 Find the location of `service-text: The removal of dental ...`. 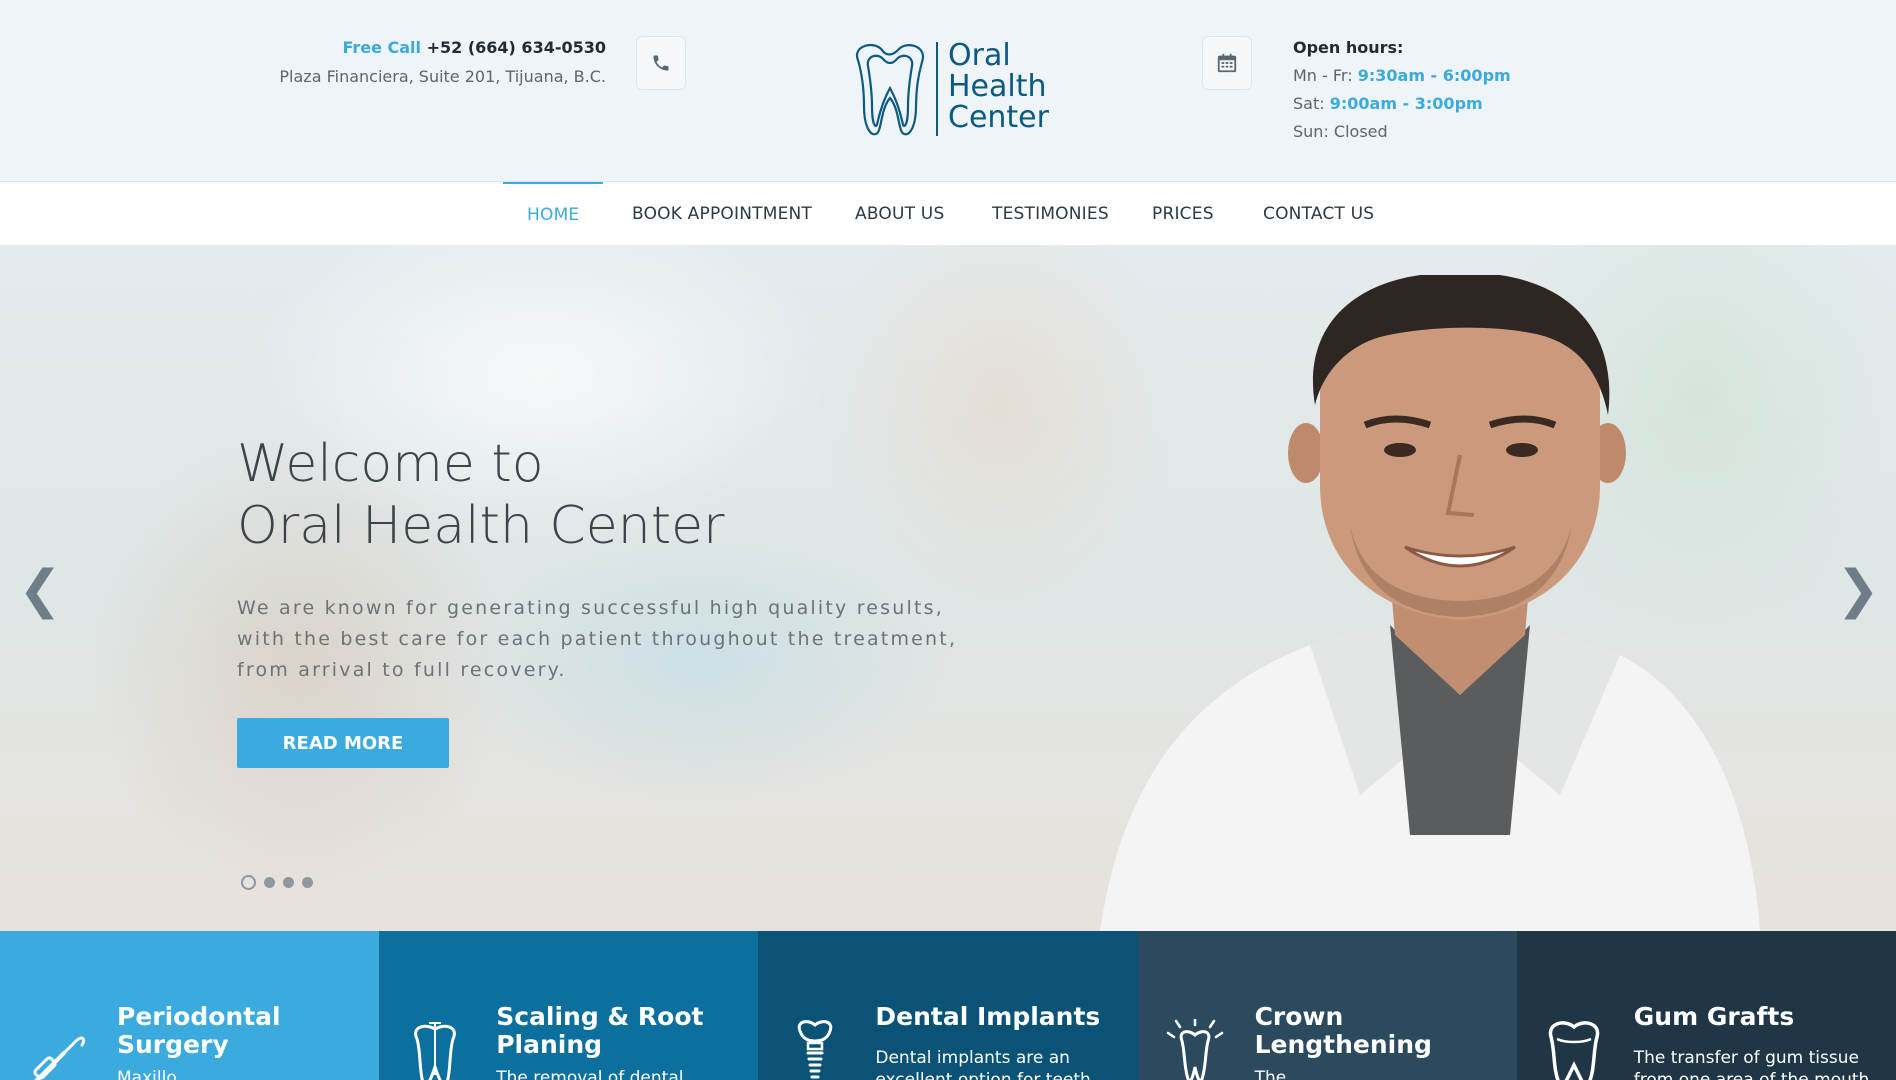

service-text: The removal of dental ... is located at coordinates (601, 1074).